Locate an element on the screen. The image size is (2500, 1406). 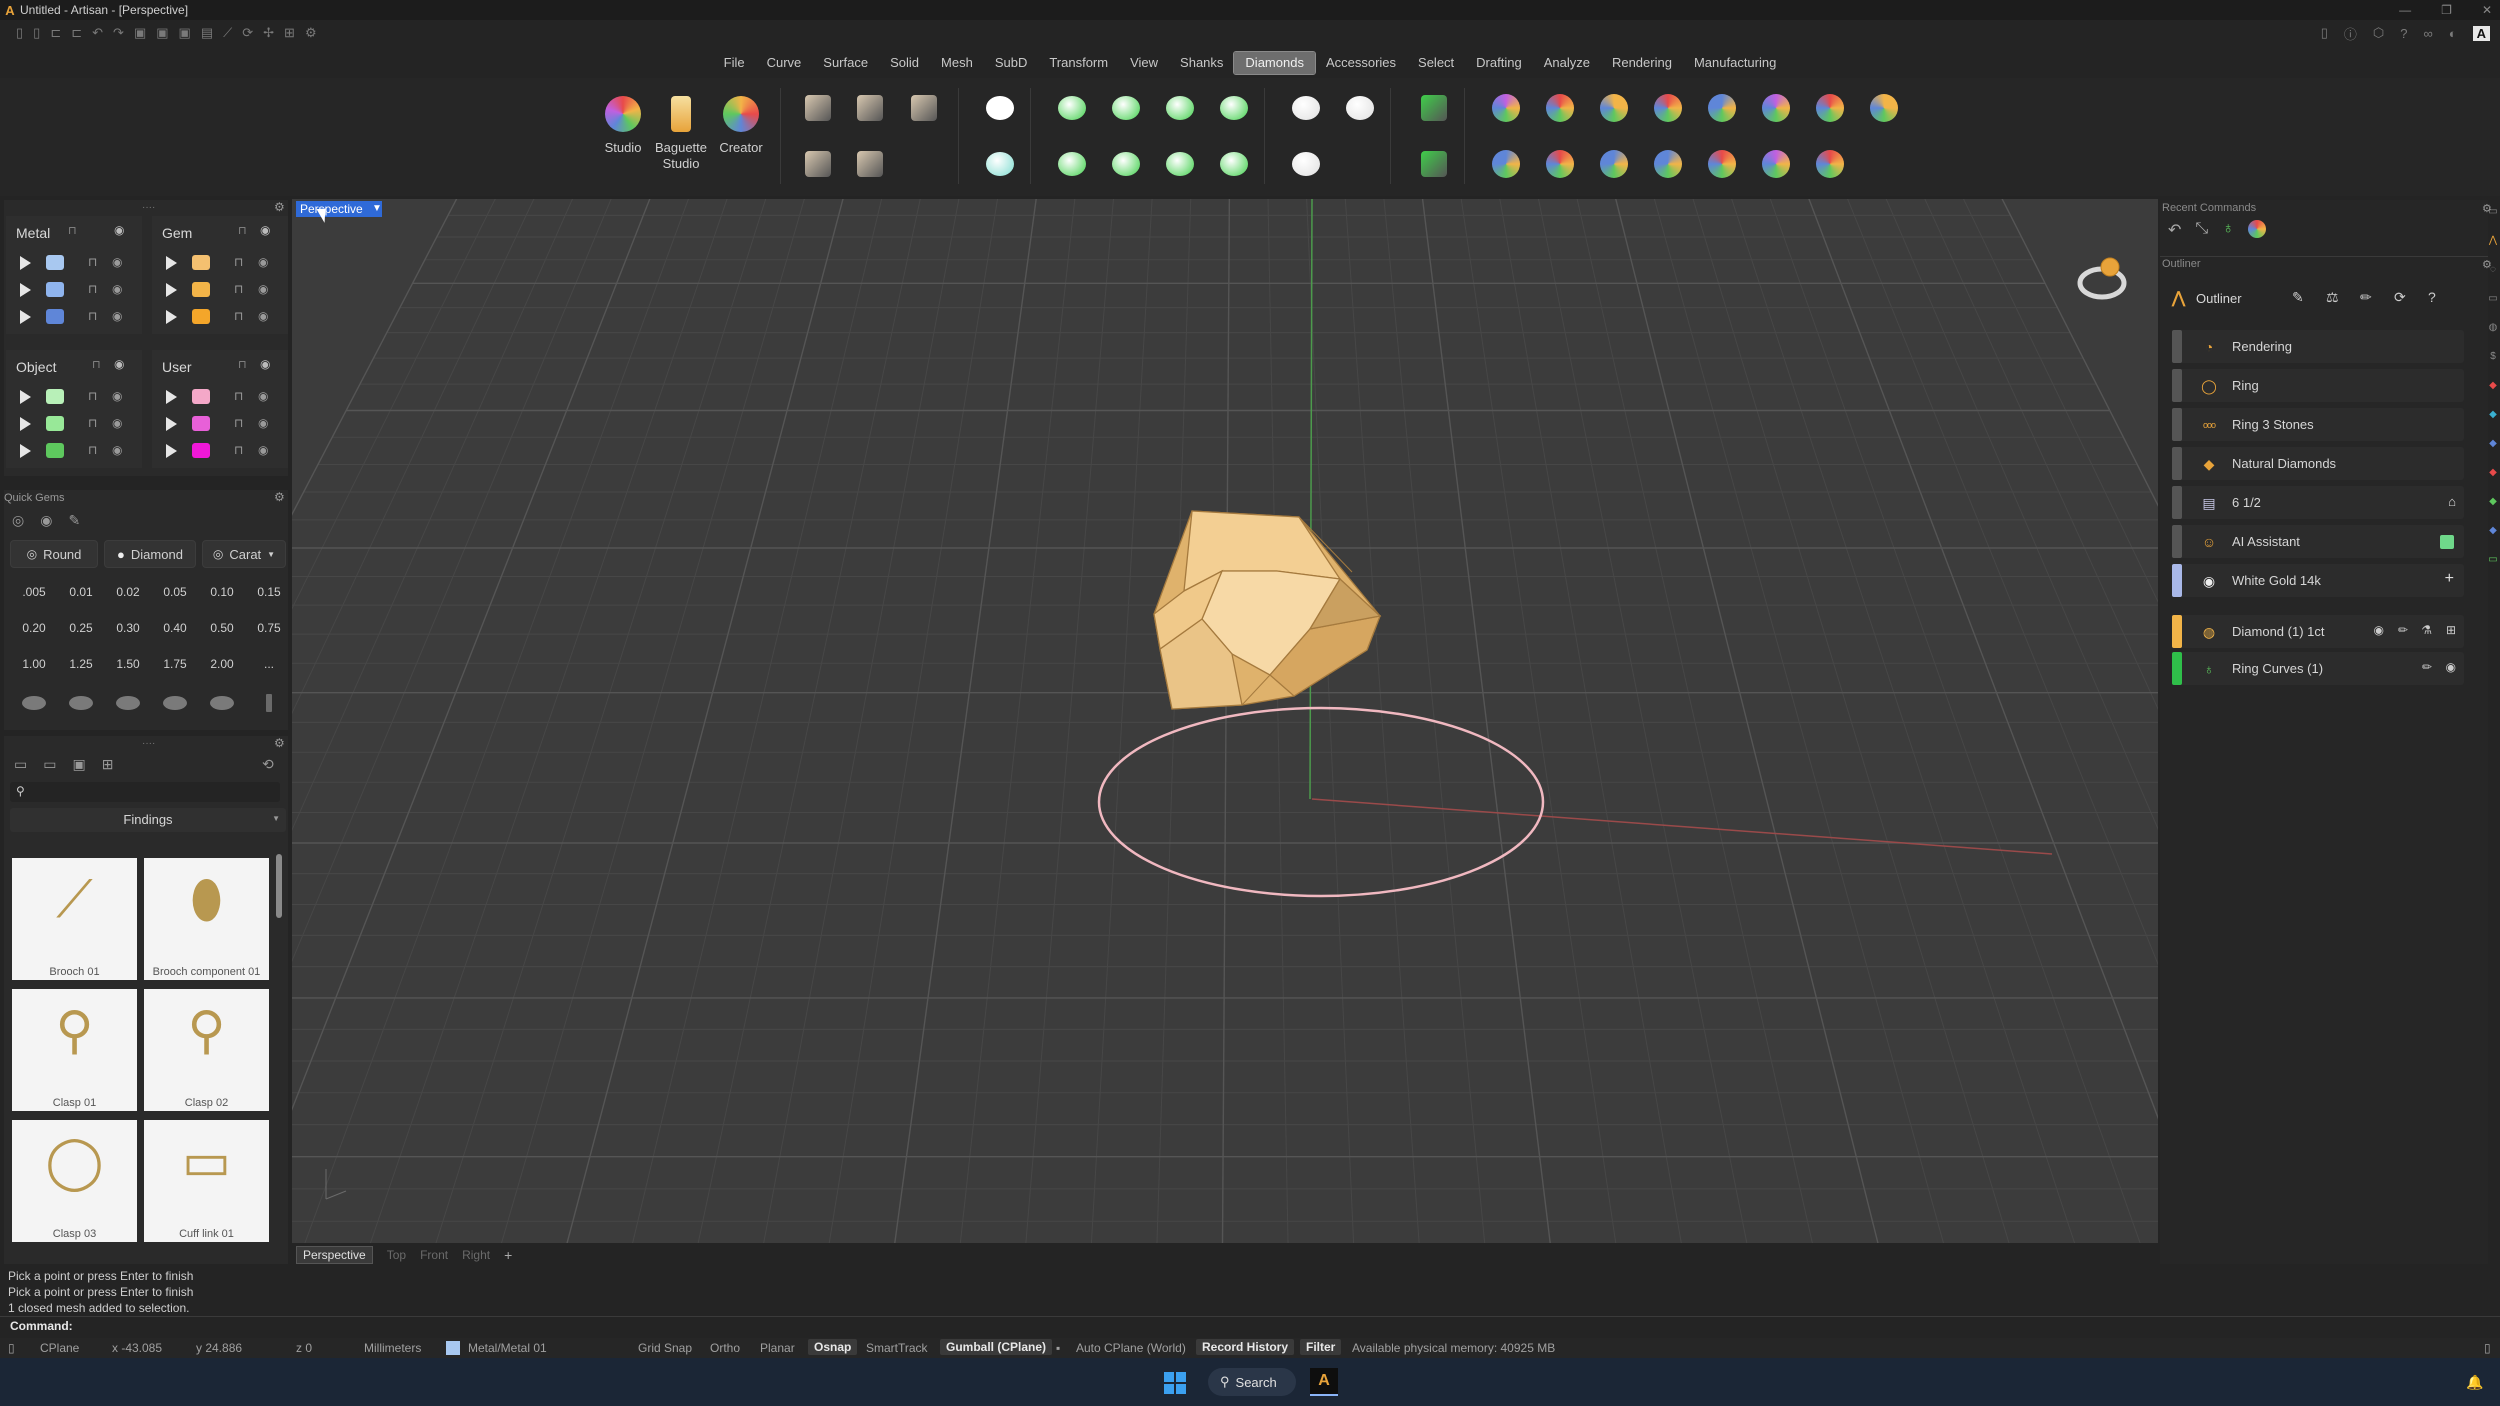
outliner-row: ◉ White Gold 14k + is located at coordinates (2318, 580).